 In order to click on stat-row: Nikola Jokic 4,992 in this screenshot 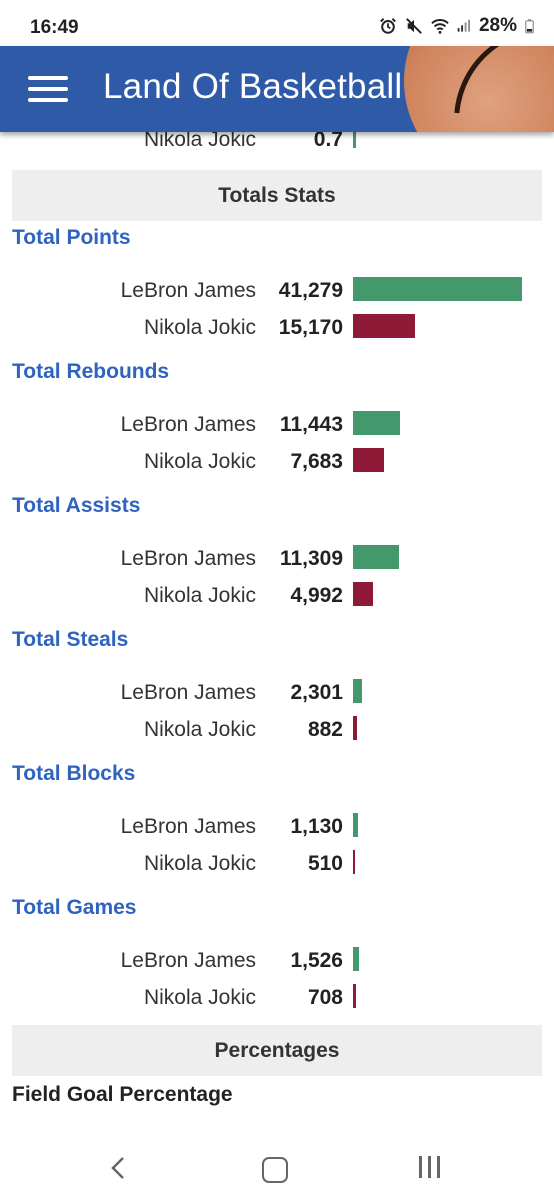, I will do `click(277, 597)`.